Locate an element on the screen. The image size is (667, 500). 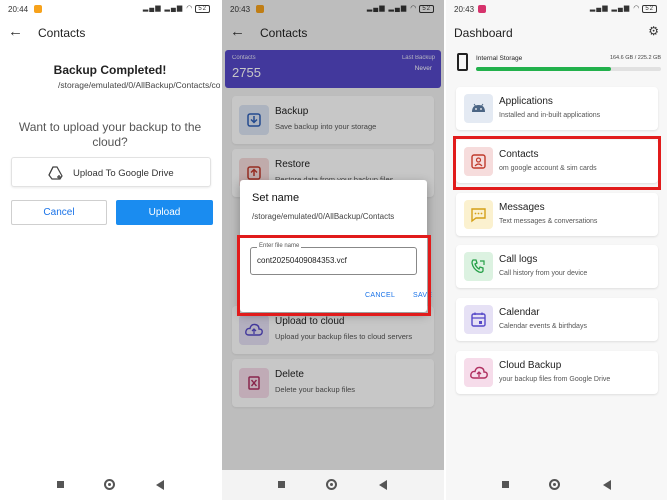
messages-subtitle: Text messages & conversations is located at coordinates (548, 221).